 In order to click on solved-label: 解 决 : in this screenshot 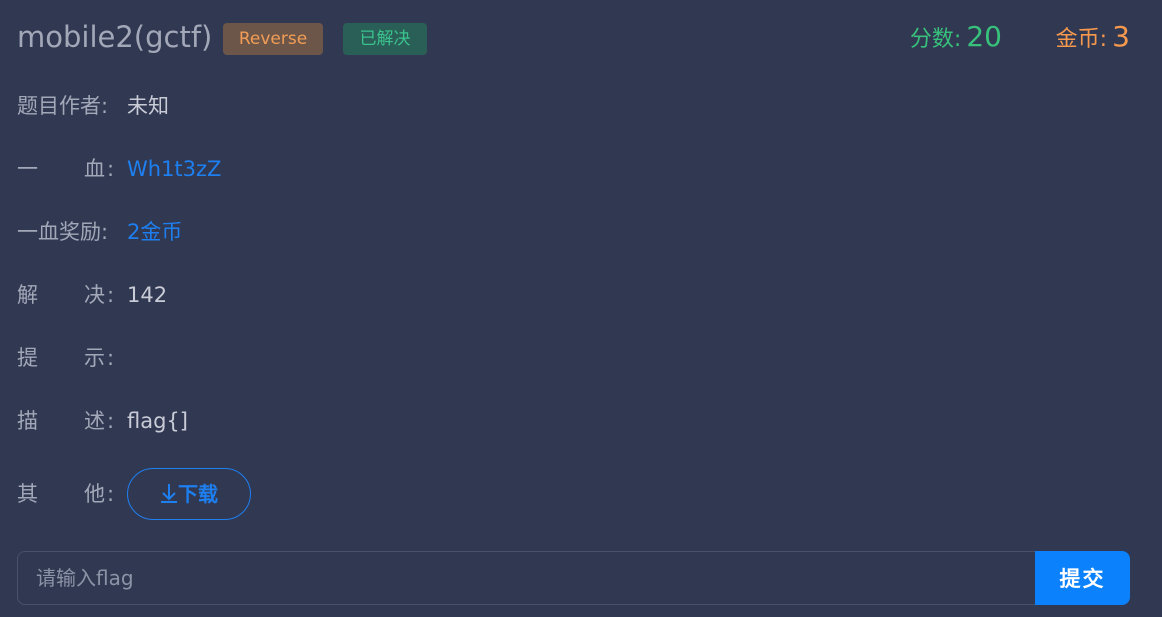, I will do `click(66, 295)`.